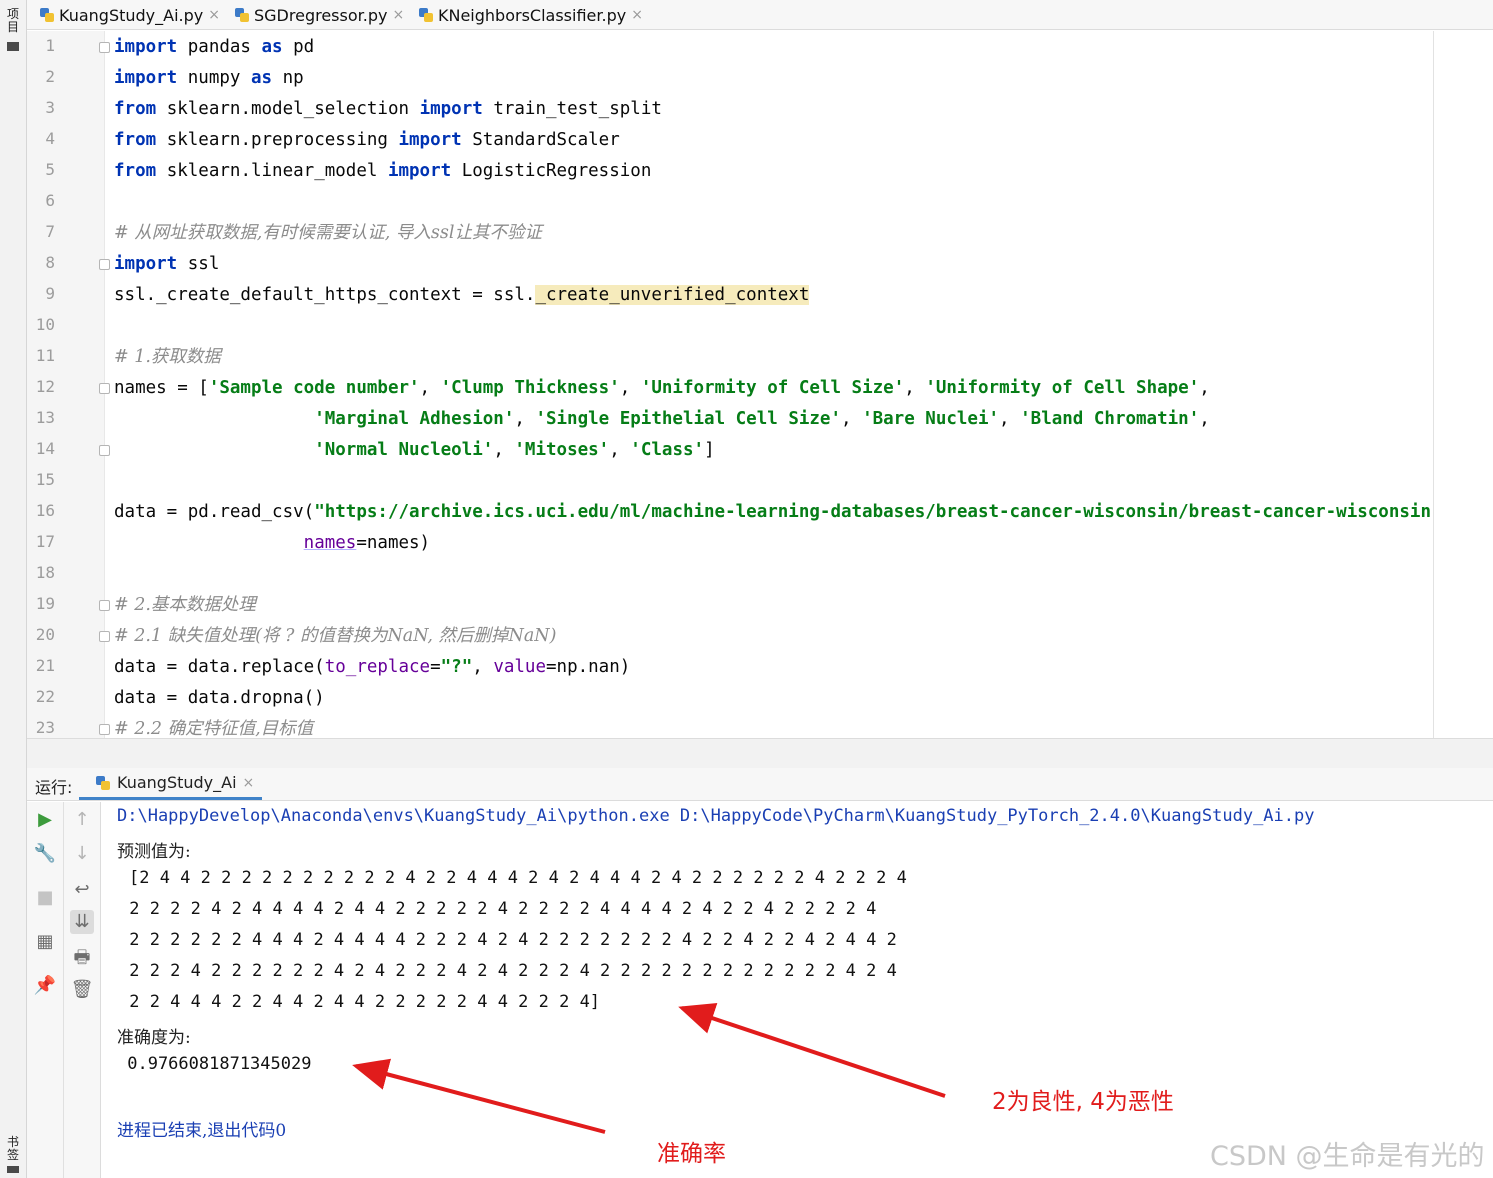 The image size is (1493, 1178). I want to click on trash-icon: 🗑, so click(82, 990).